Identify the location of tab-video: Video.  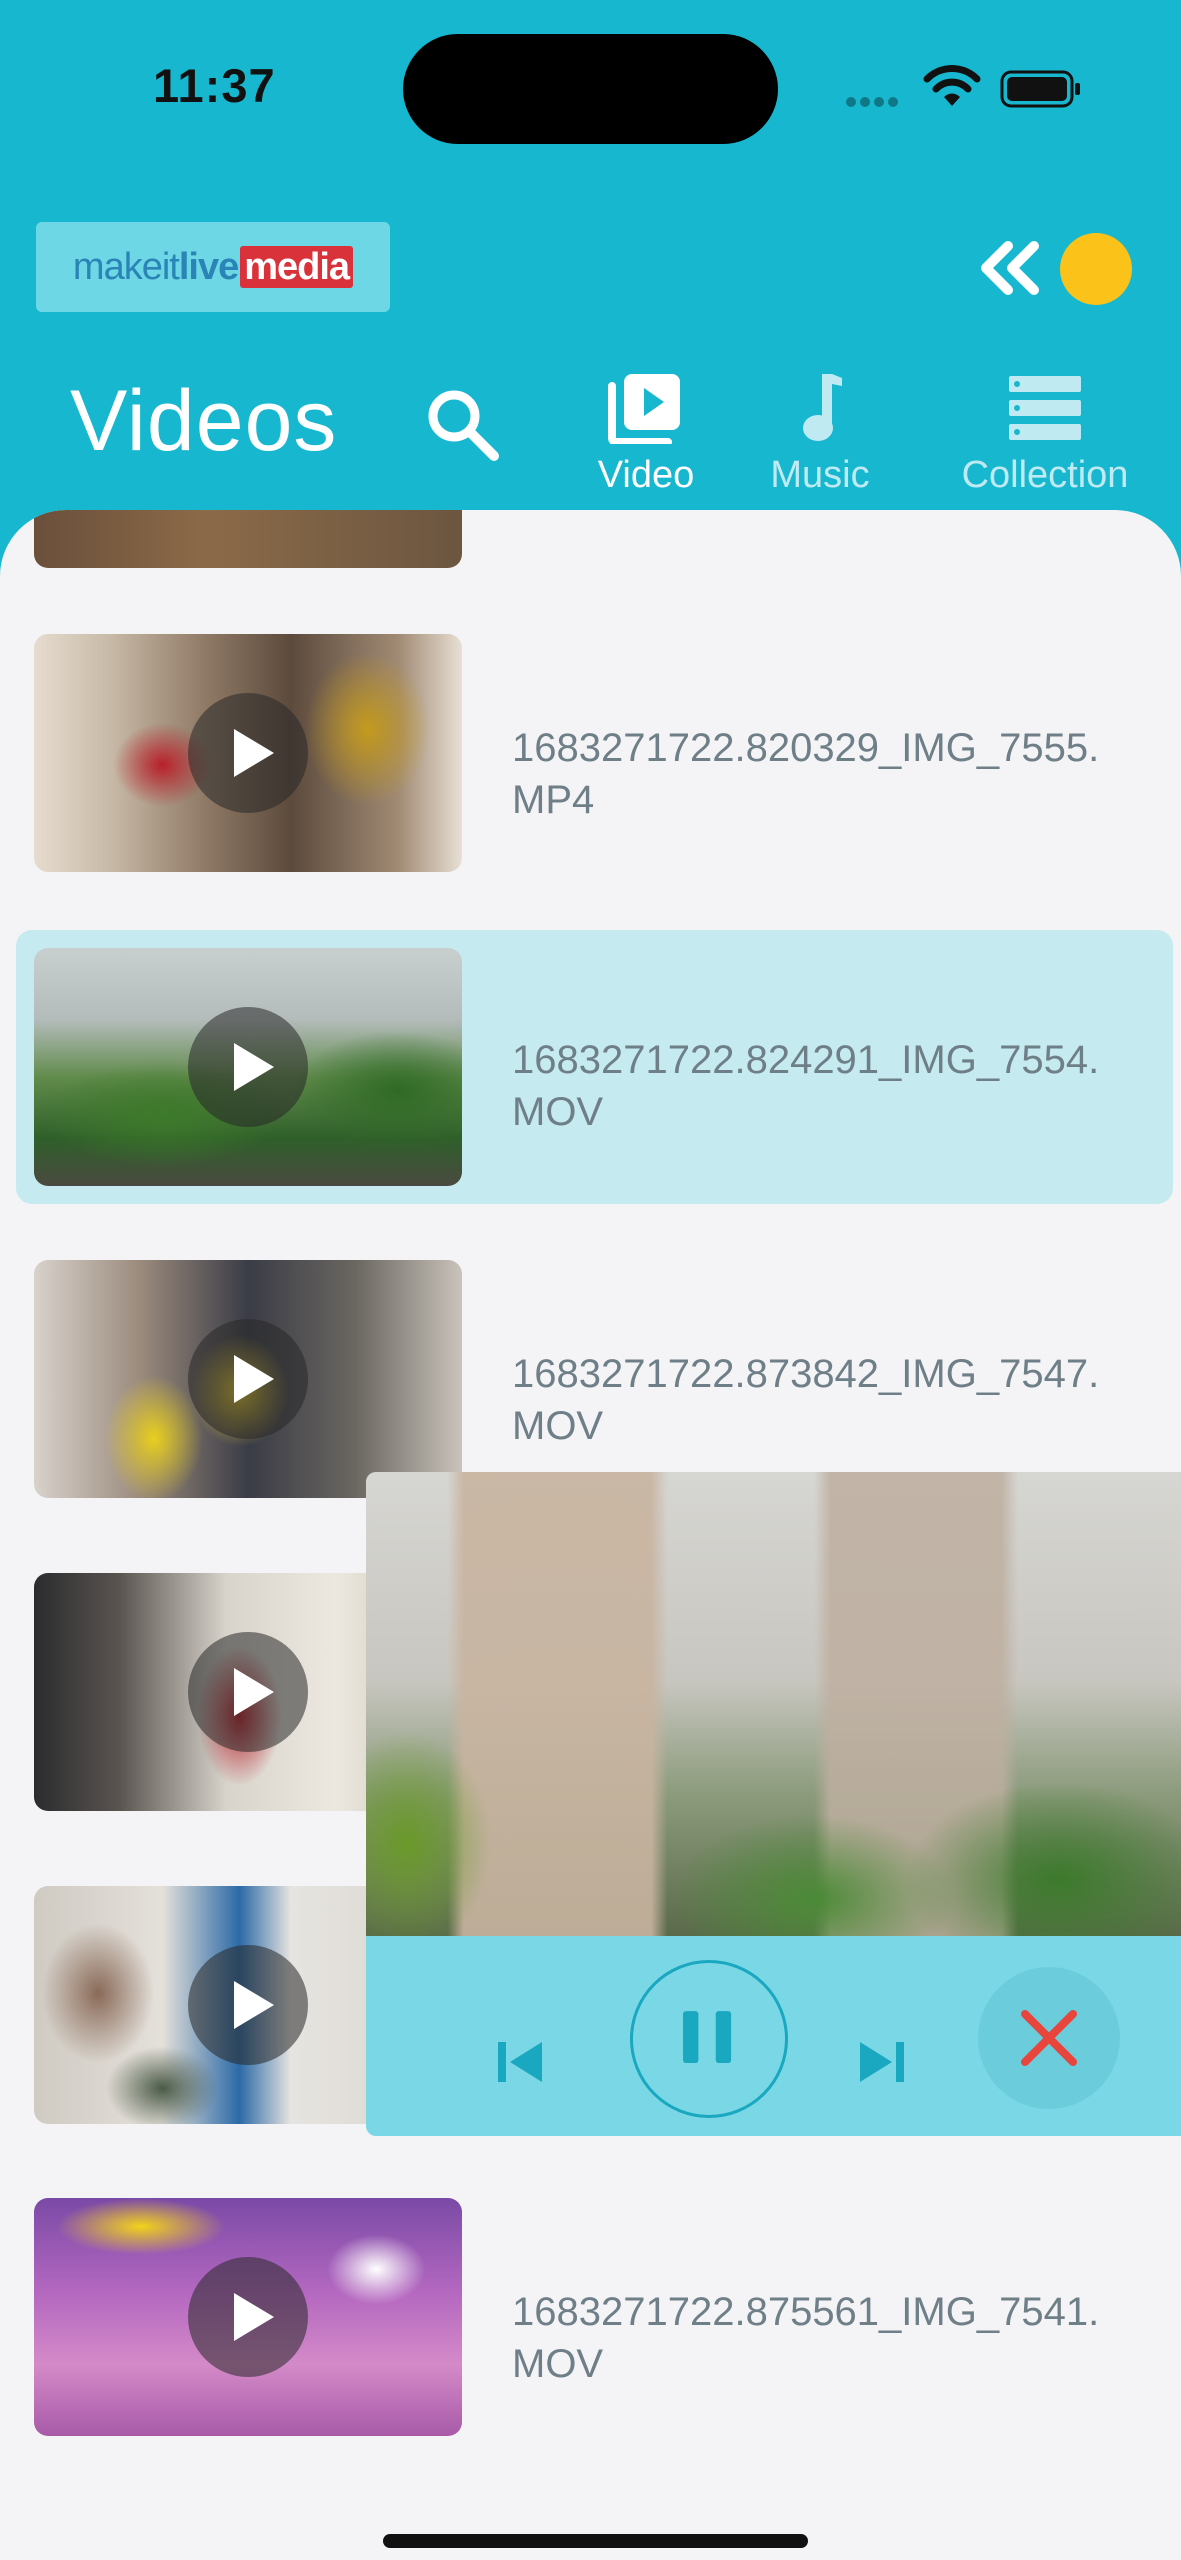
(646, 438).